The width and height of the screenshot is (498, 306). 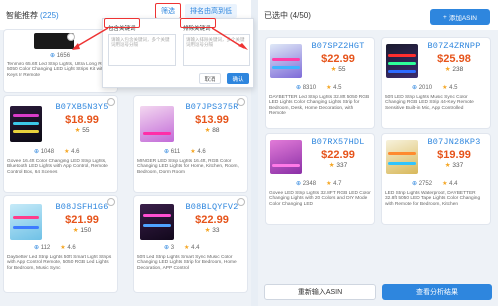 I want to click on product-price: $21.99, so click(x=82, y=220).